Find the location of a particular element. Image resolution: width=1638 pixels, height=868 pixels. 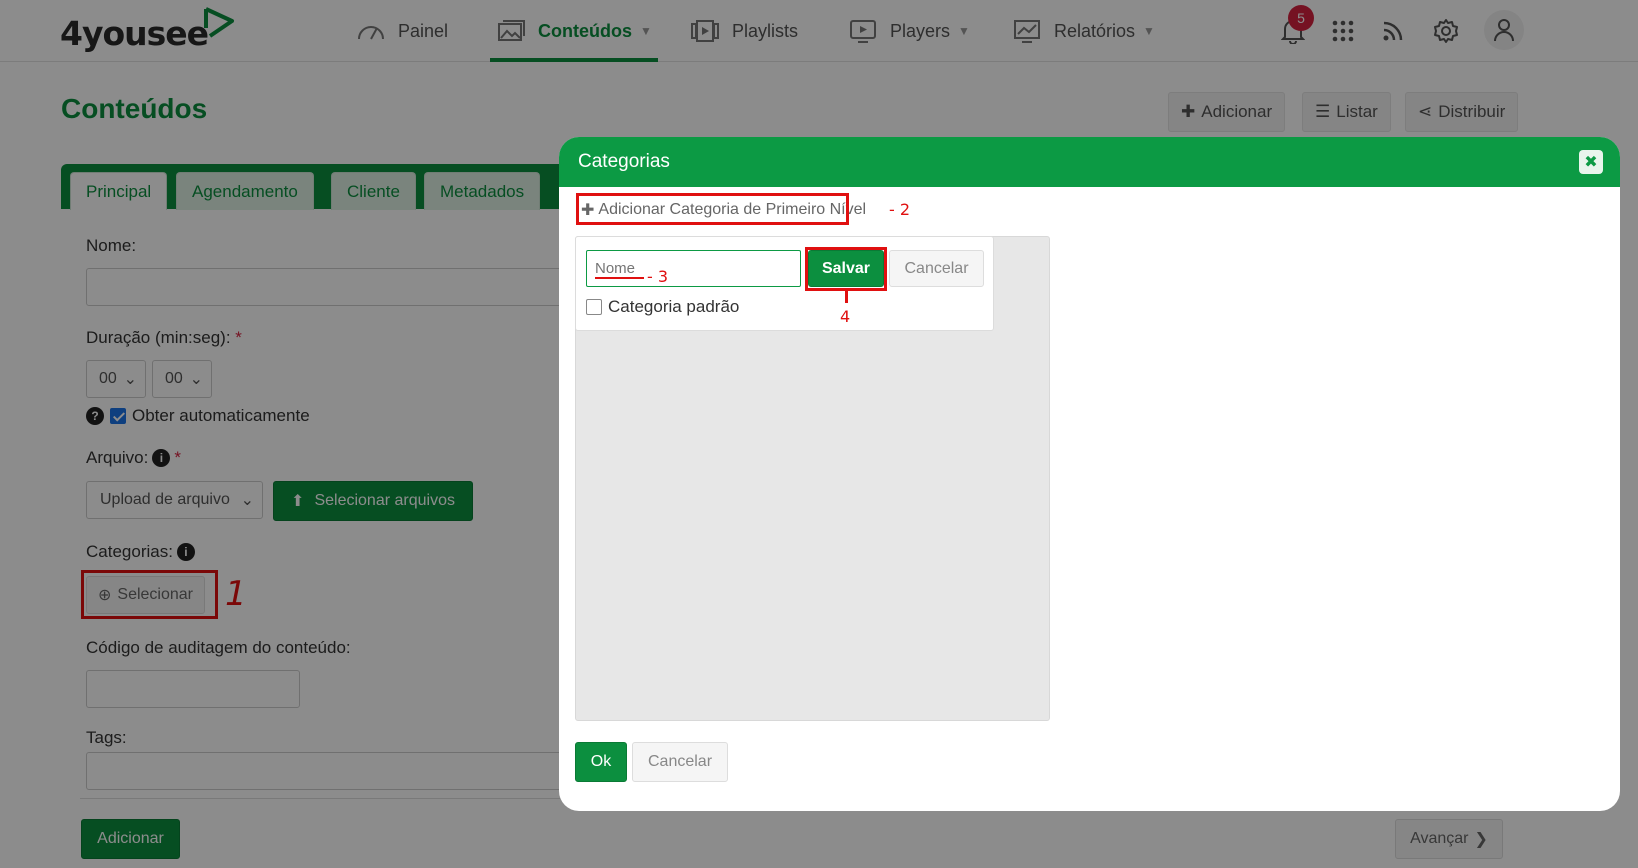

default-category-checkbox is located at coordinates (594, 307).